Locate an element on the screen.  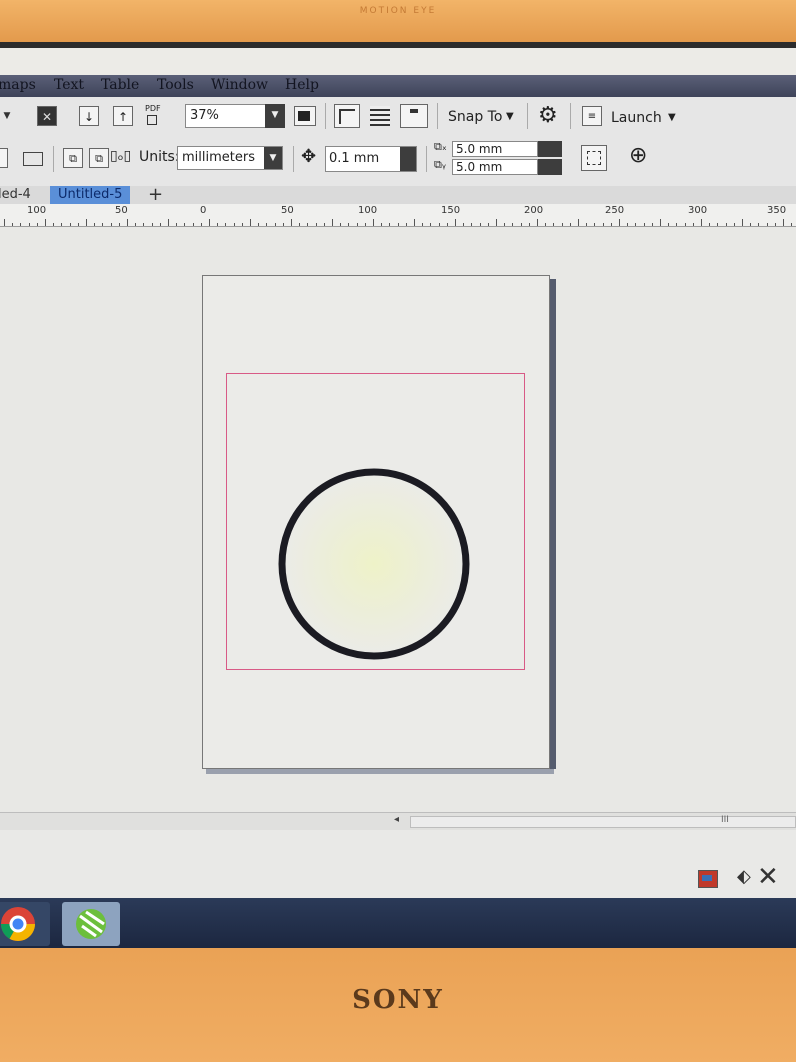
ruler-label: 50 is located at coordinates (287, 210).